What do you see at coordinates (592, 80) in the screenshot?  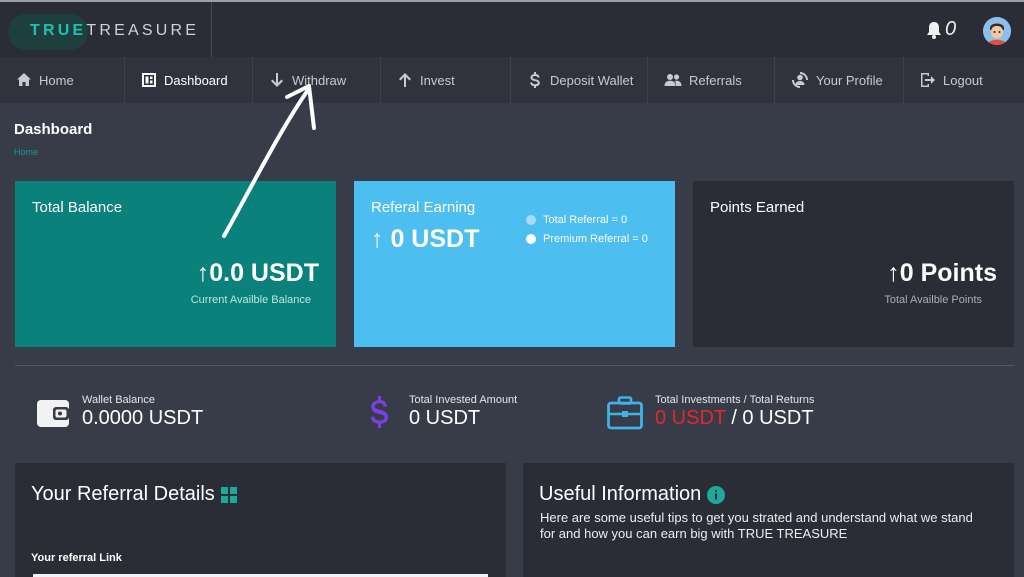 I see `nav-deposit-wallet-label: Deposit Wallet` at bounding box center [592, 80].